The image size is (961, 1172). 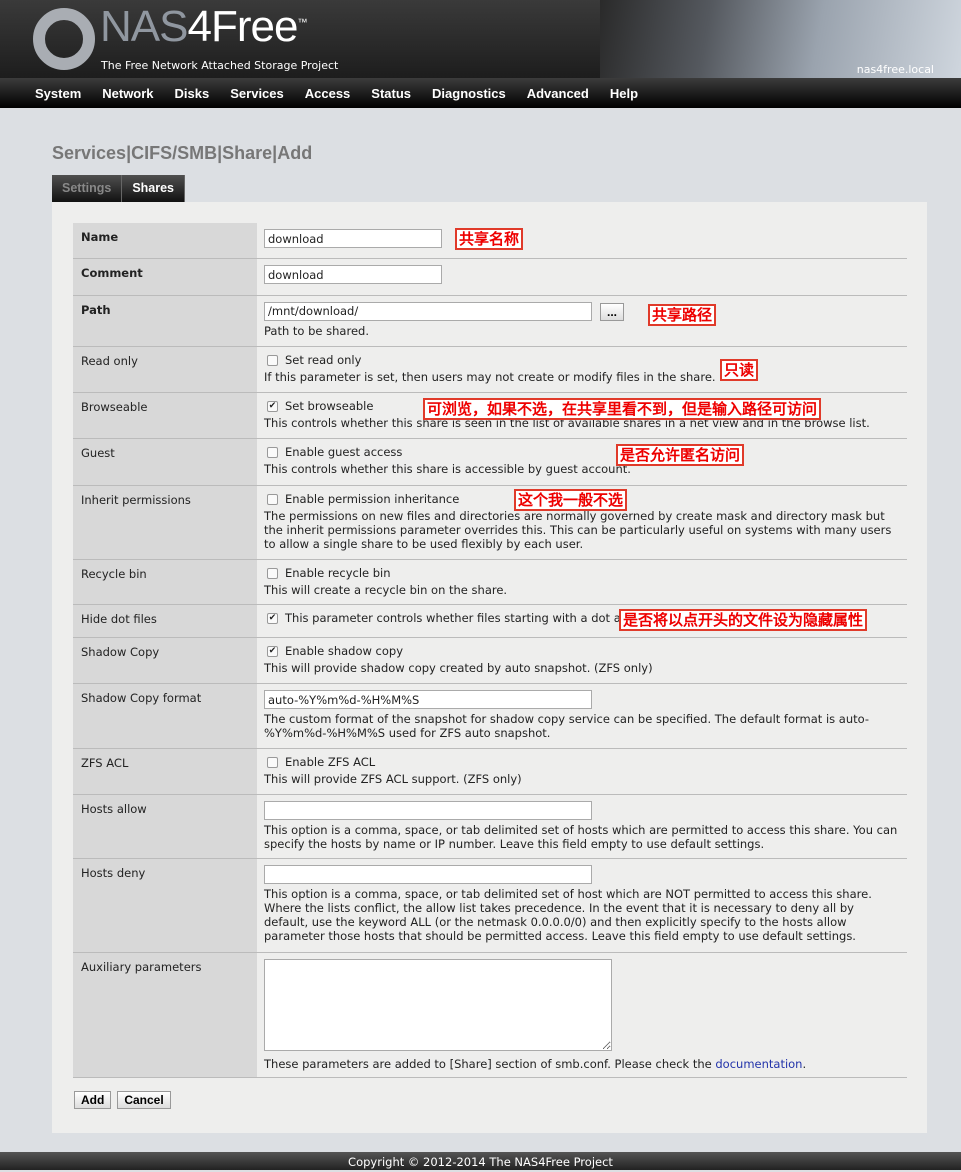 What do you see at coordinates (353, 274) in the screenshot?
I see `comment-input` at bounding box center [353, 274].